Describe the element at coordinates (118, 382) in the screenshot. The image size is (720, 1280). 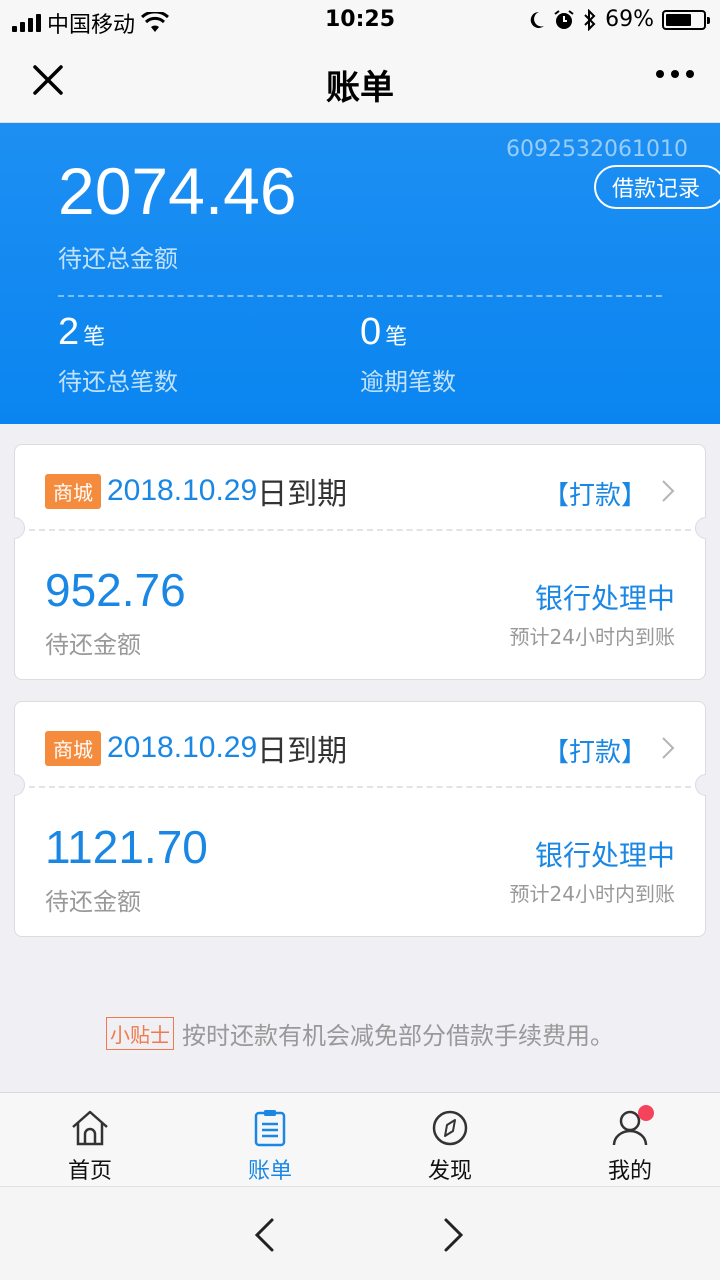
I see `pending-count-label: 待还总笔数` at that location.